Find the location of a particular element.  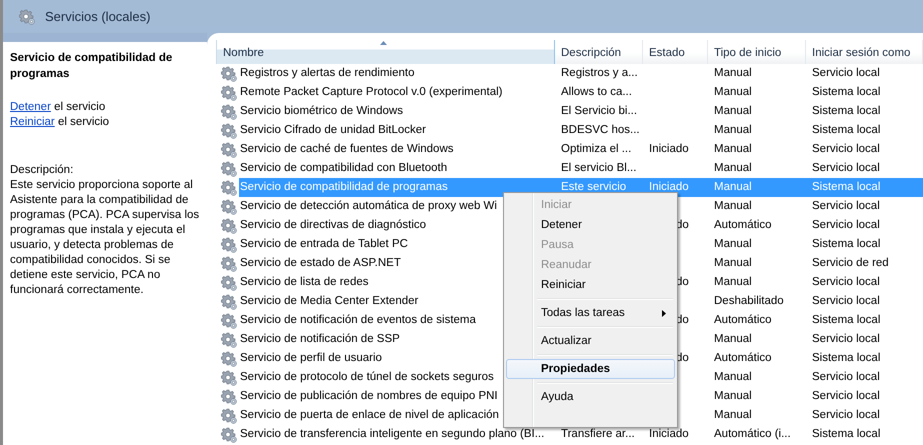

sort-arrow-icon is located at coordinates (383, 43).